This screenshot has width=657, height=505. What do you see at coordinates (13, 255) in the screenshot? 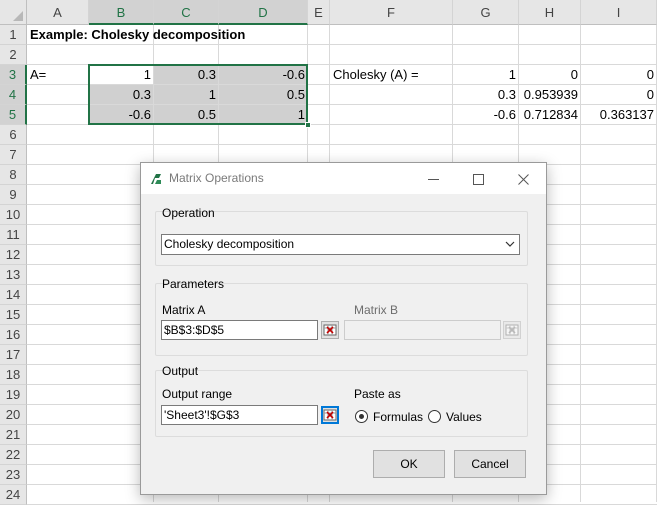
I see `row-header-12: 12` at bounding box center [13, 255].